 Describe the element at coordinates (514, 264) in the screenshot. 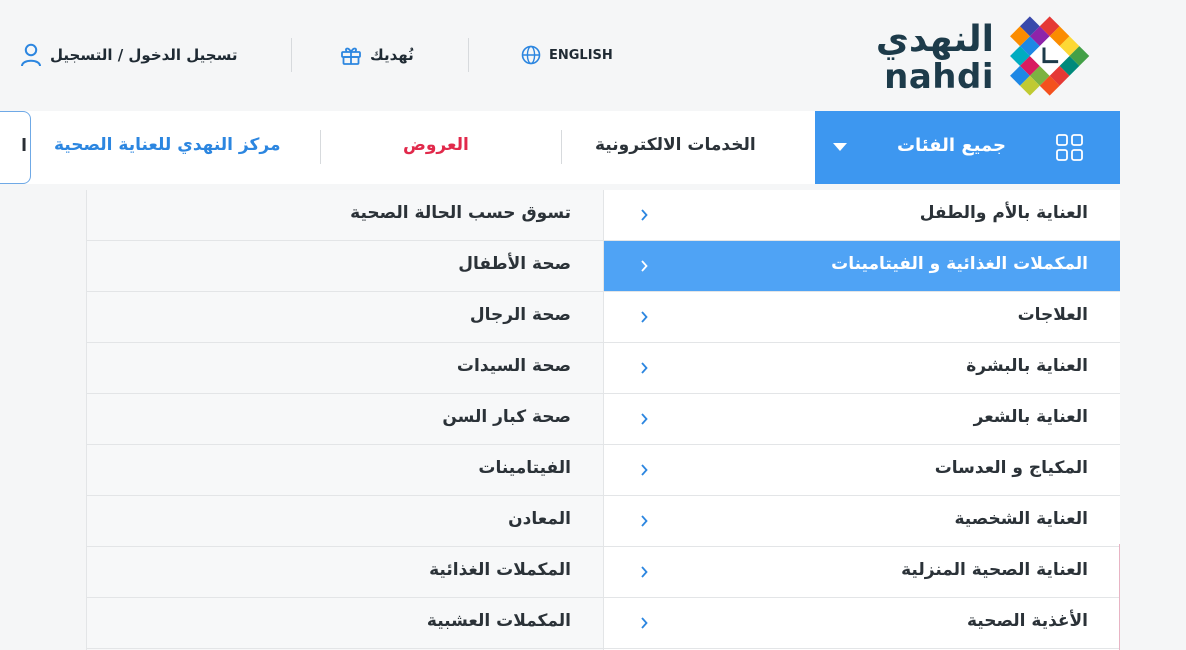

I see `subcategory-label: صحة الأطفال` at that location.